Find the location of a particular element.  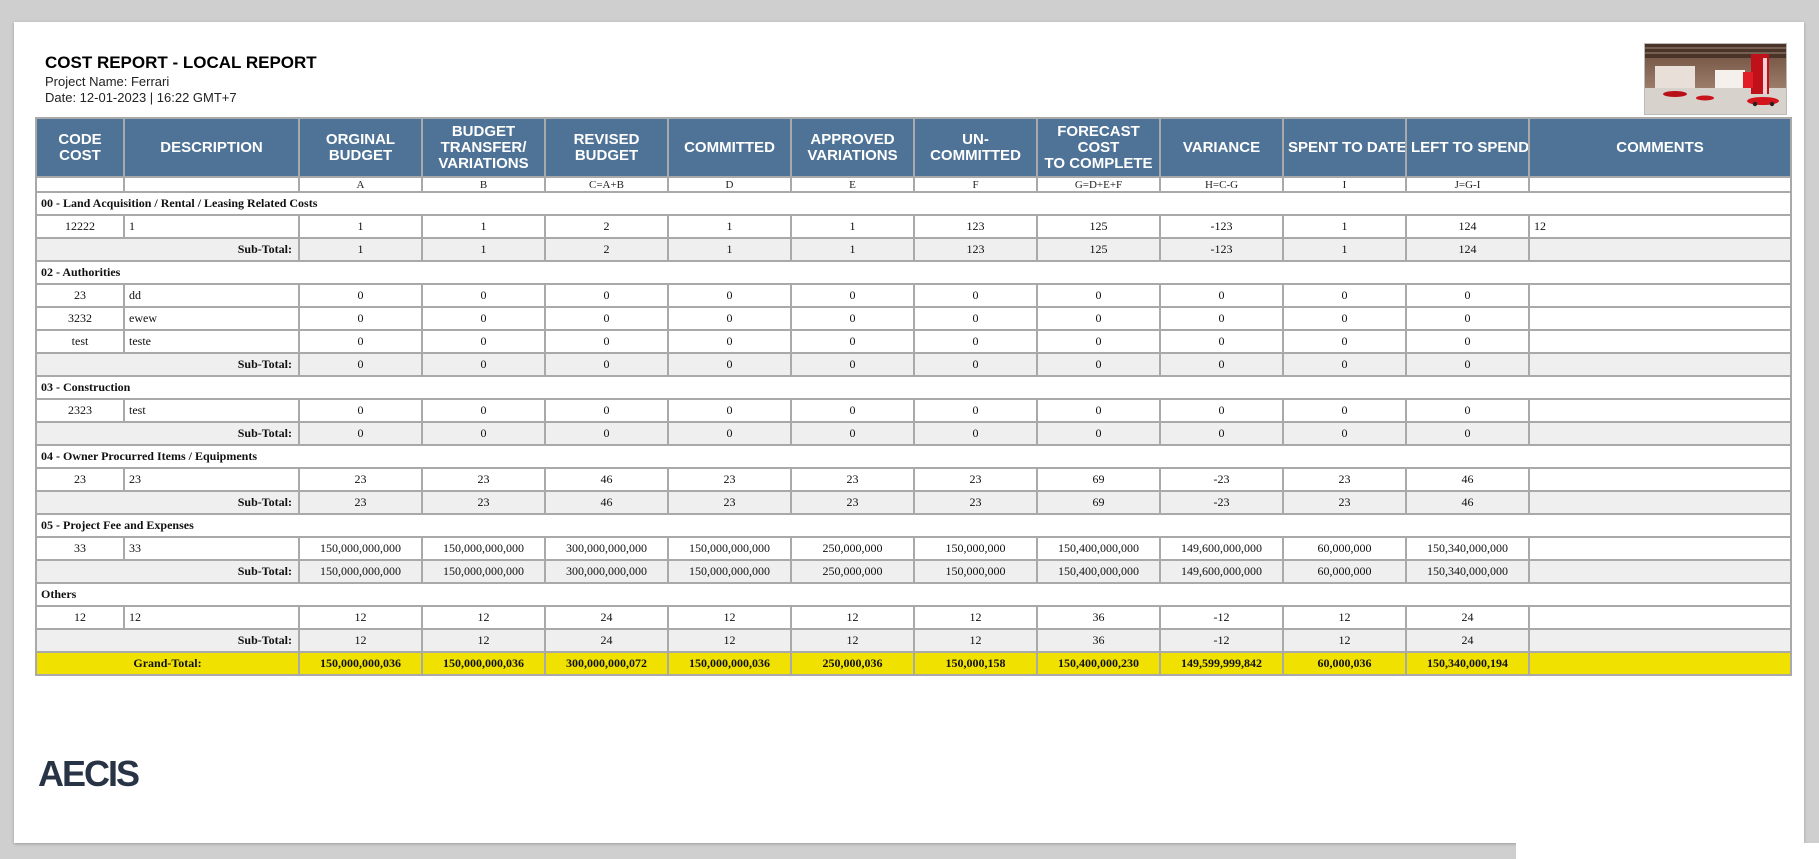

approved-cell: 1 is located at coordinates (852, 226).